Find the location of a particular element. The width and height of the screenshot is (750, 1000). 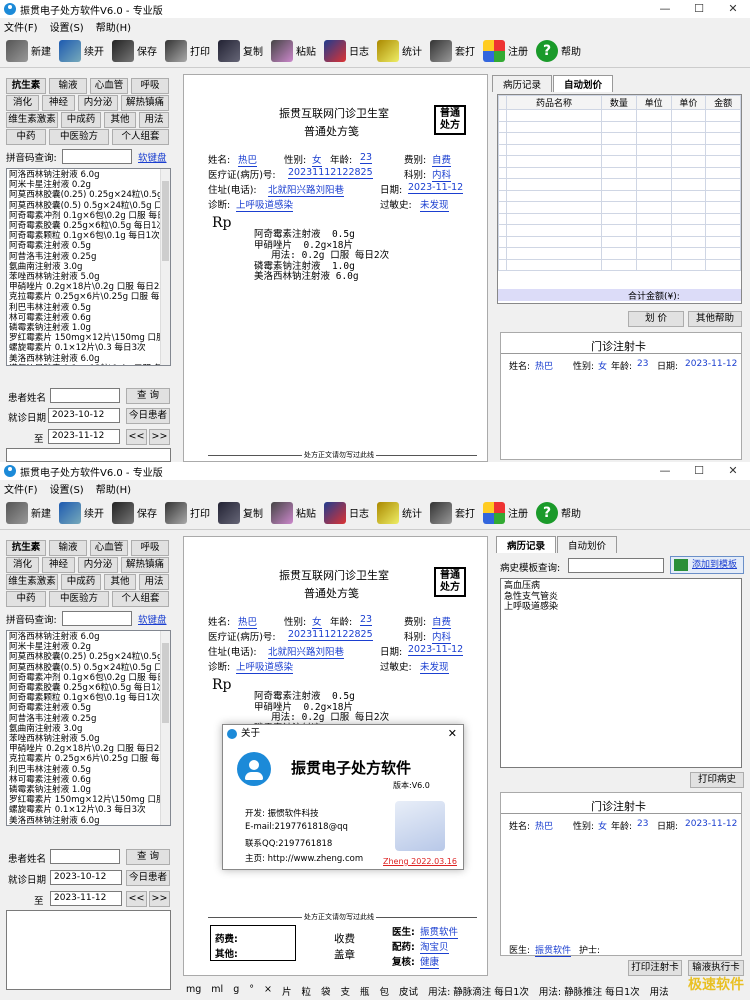

paste-button: 粘贴 is located at coordinates (293, 512).